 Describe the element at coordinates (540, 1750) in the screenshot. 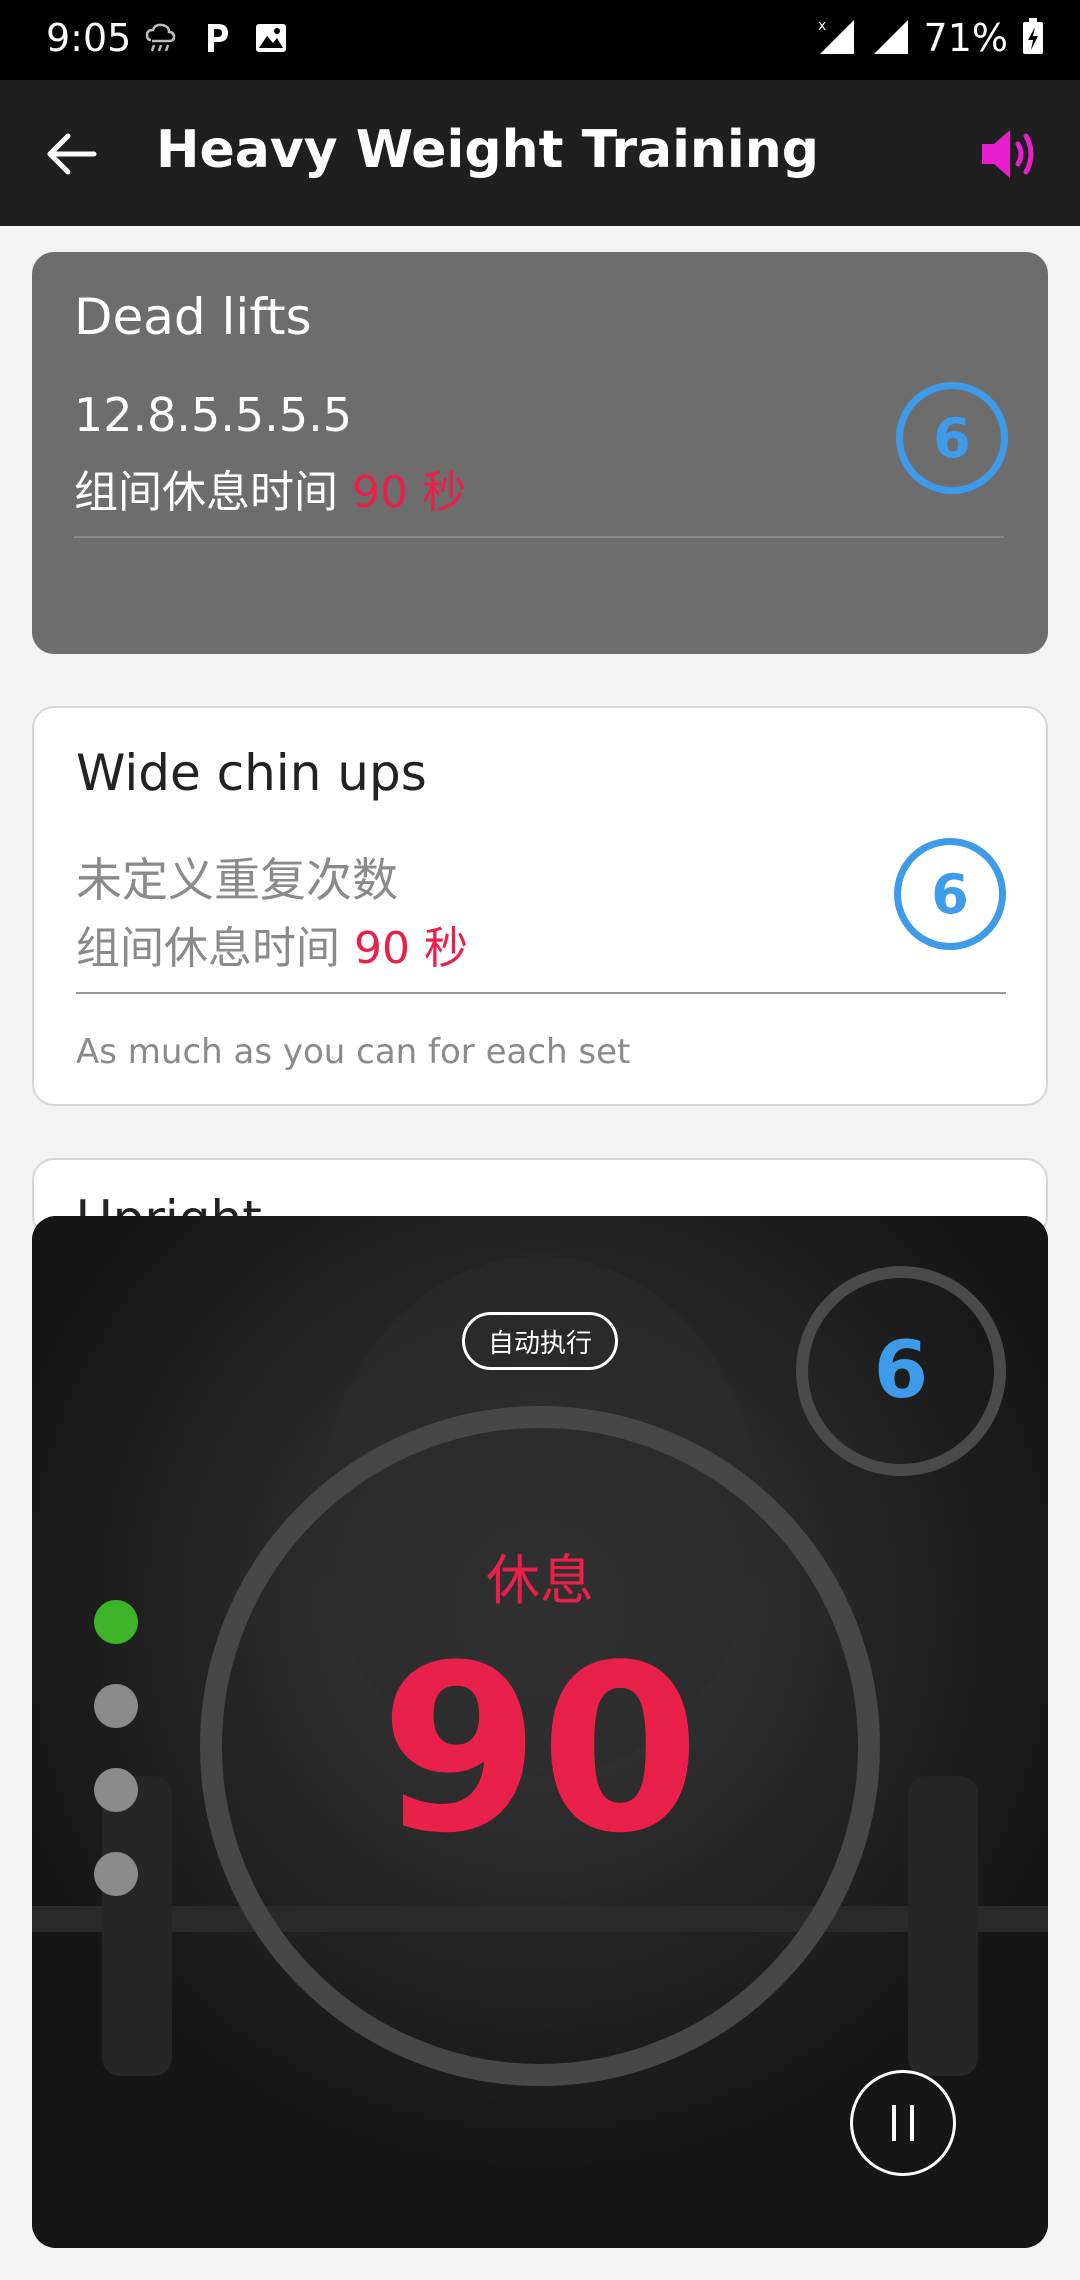

I see `countdown-timer: 90` at that location.